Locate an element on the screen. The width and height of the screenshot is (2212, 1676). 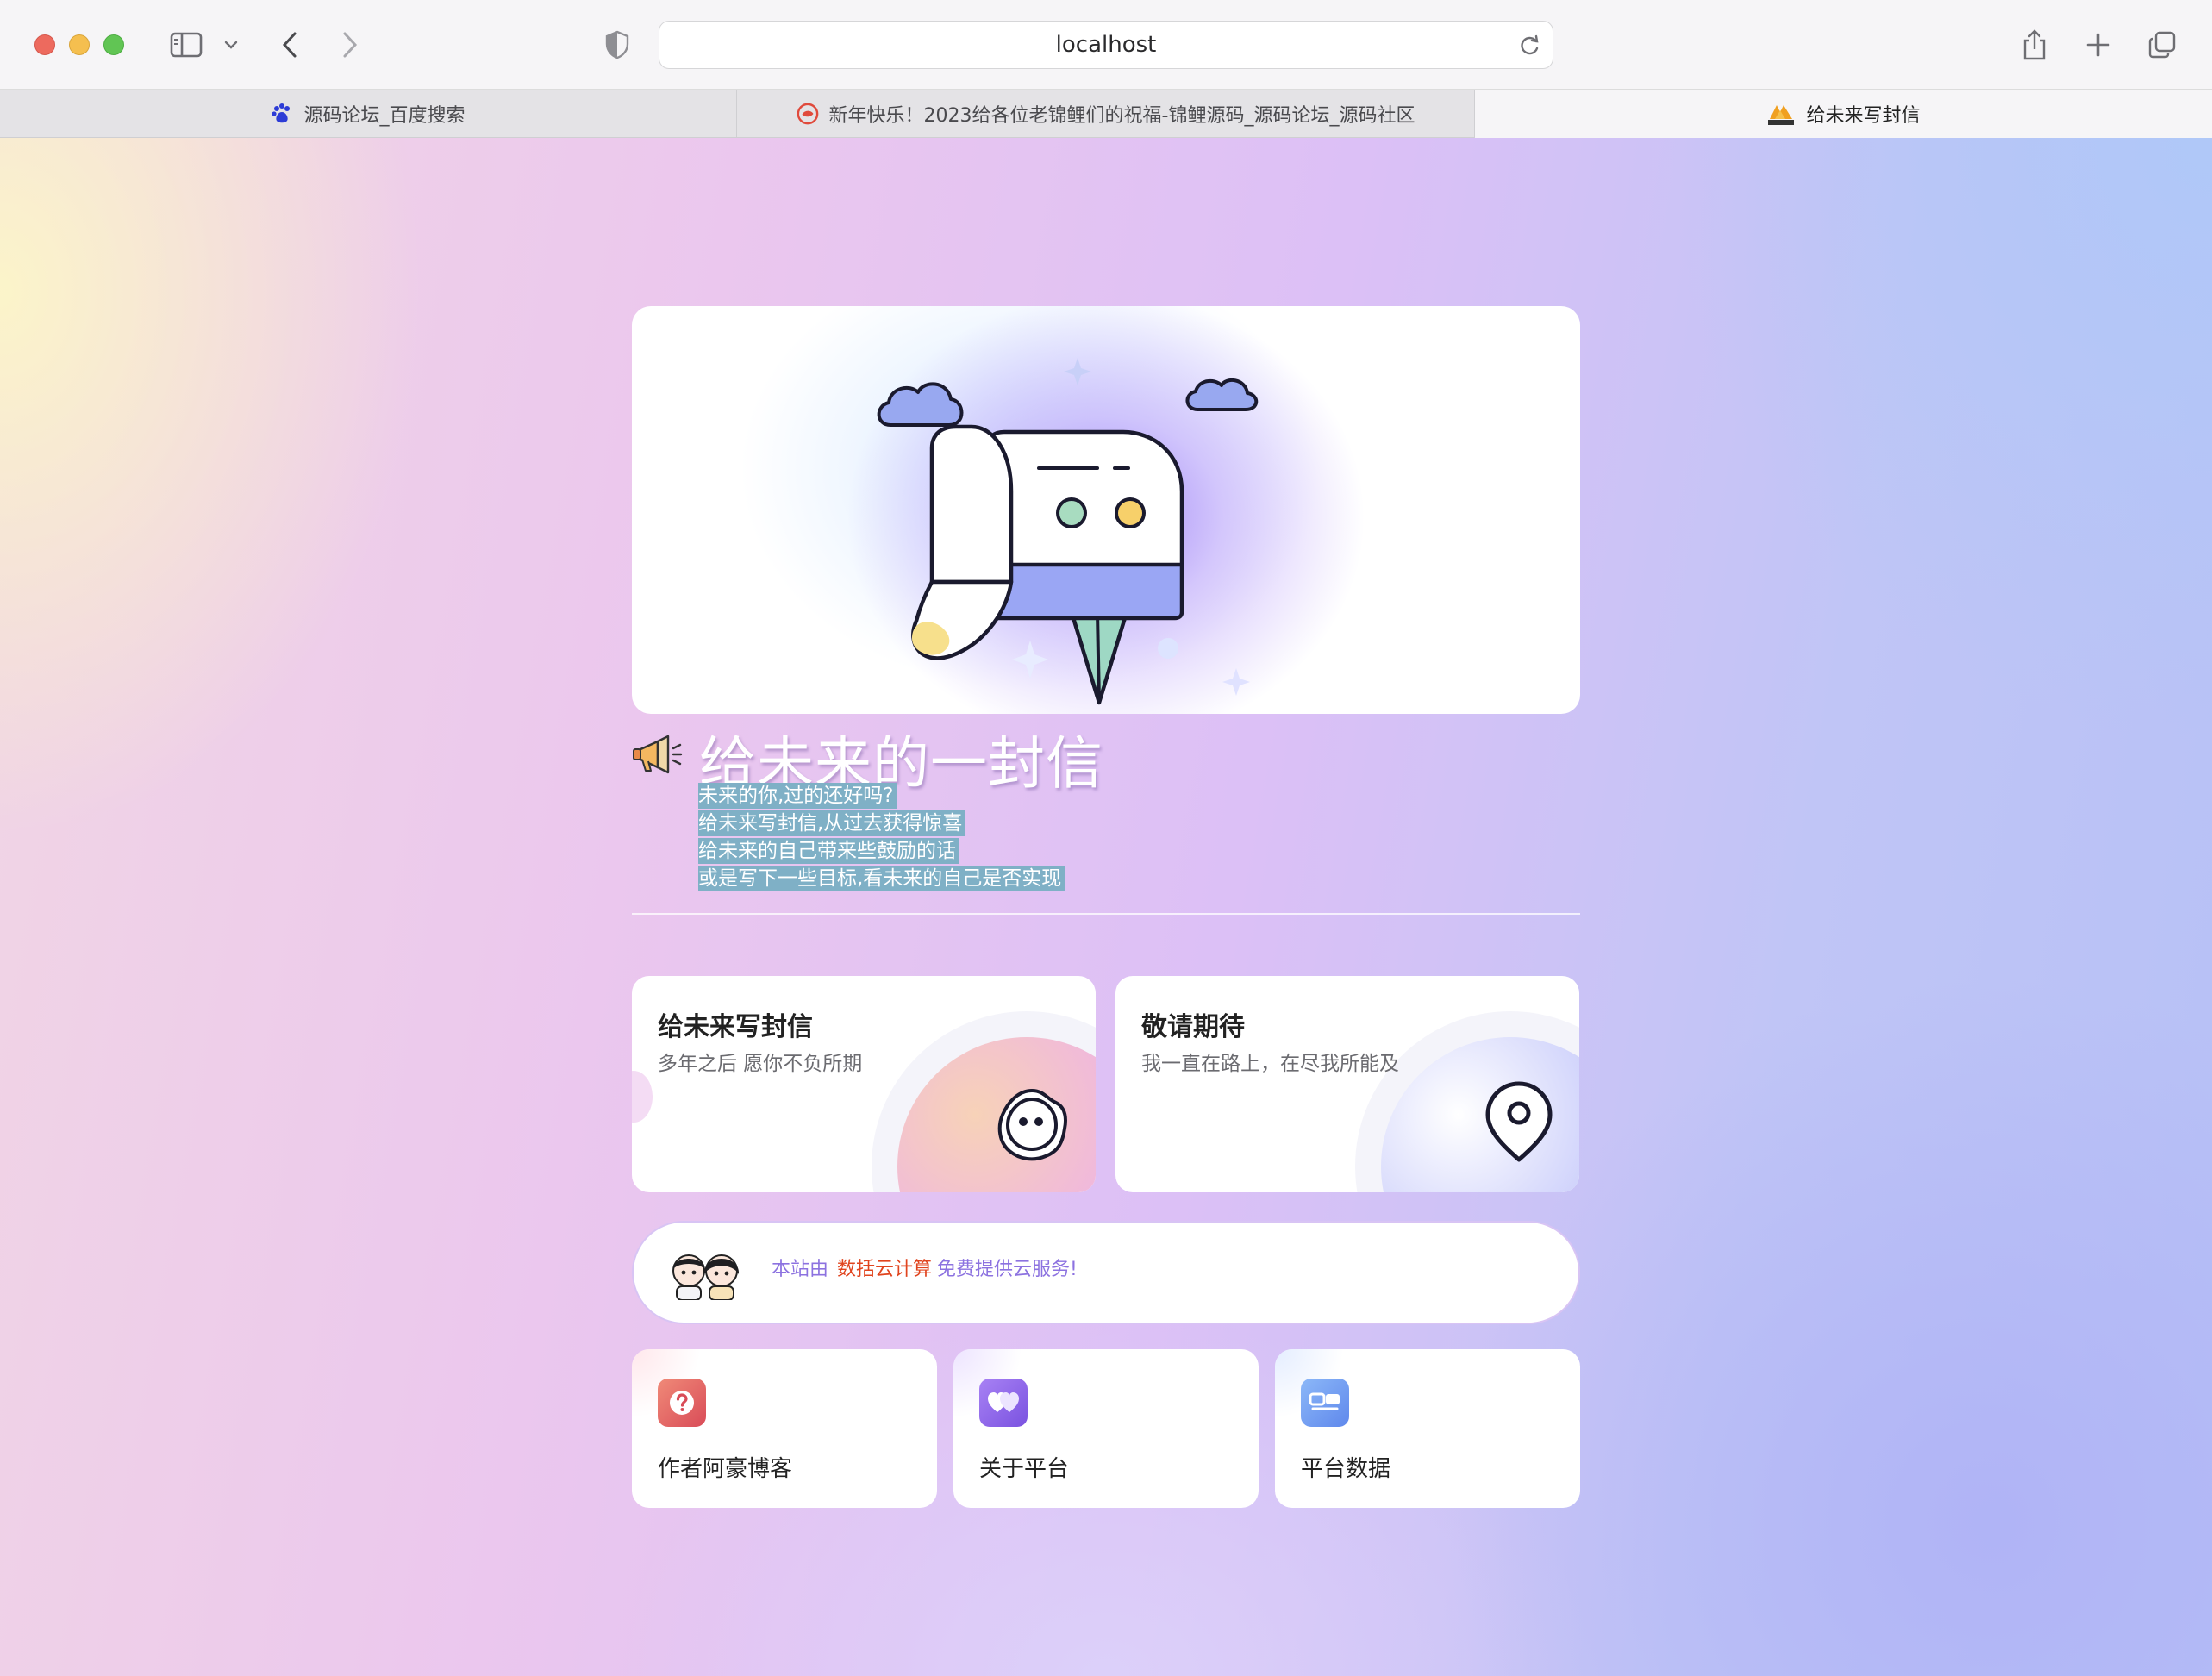
intro-line: 给未来的自己带来些鼓励的话 is located at coordinates (828, 851).